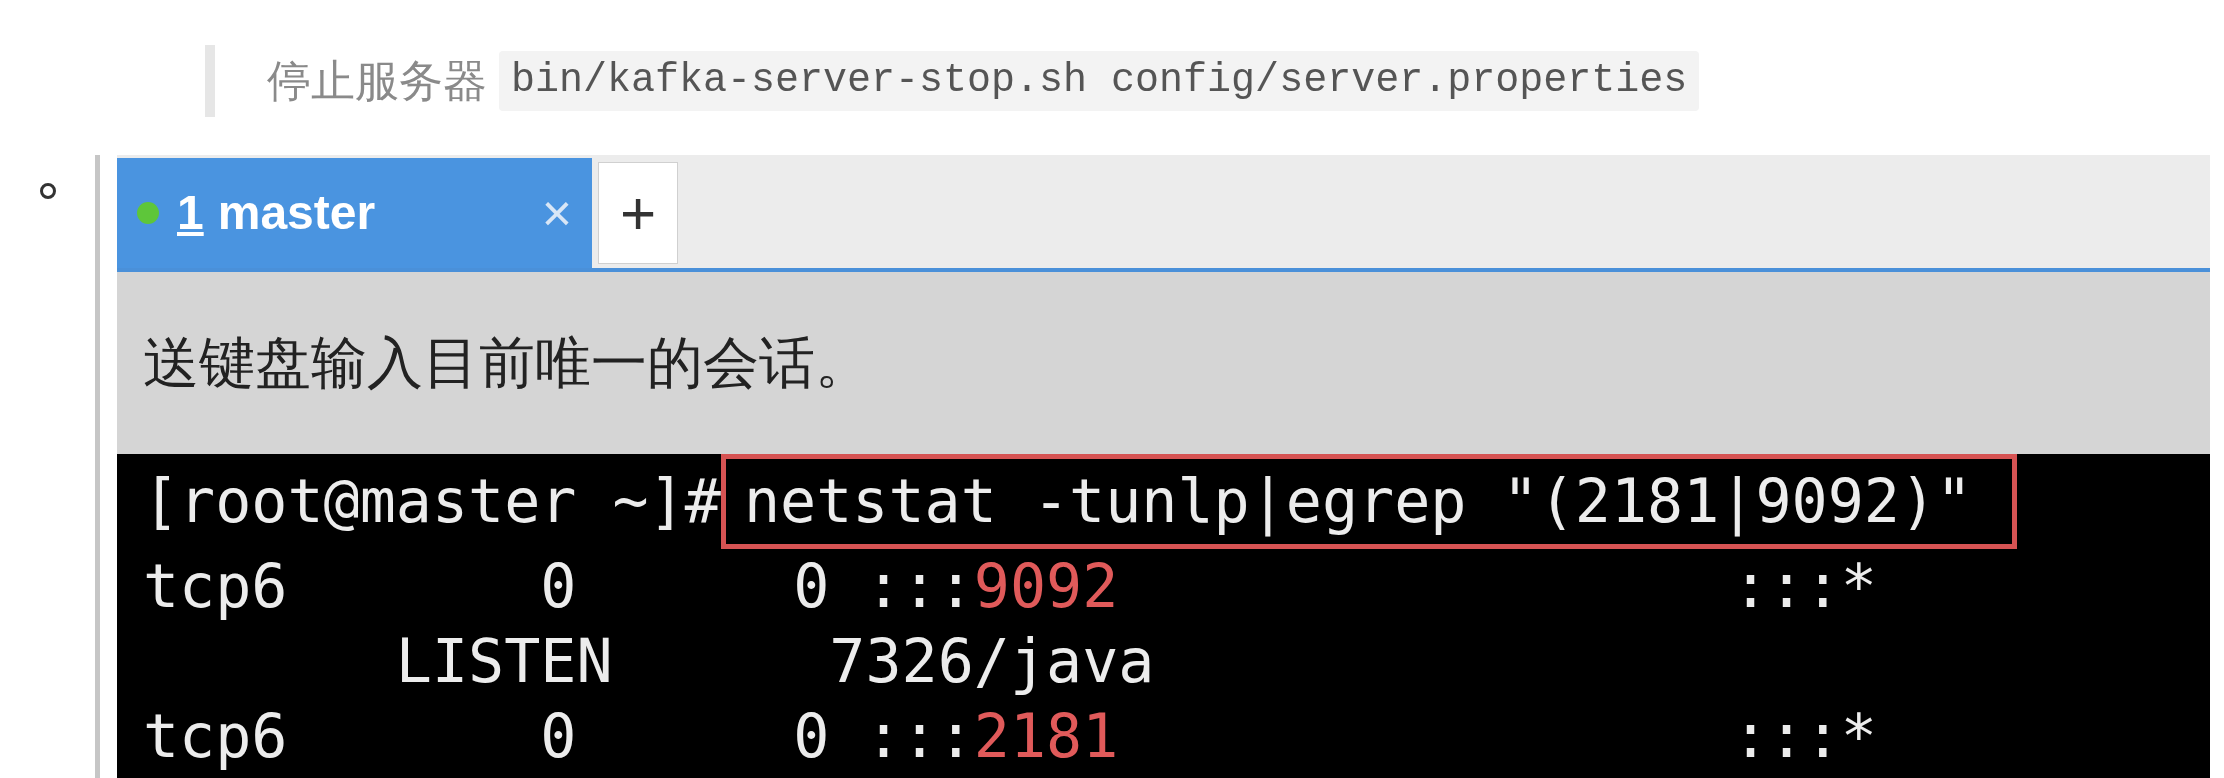  I want to click on code-snippet: bin/kafka-server-stop.sh config/server.properties, so click(1099, 81).